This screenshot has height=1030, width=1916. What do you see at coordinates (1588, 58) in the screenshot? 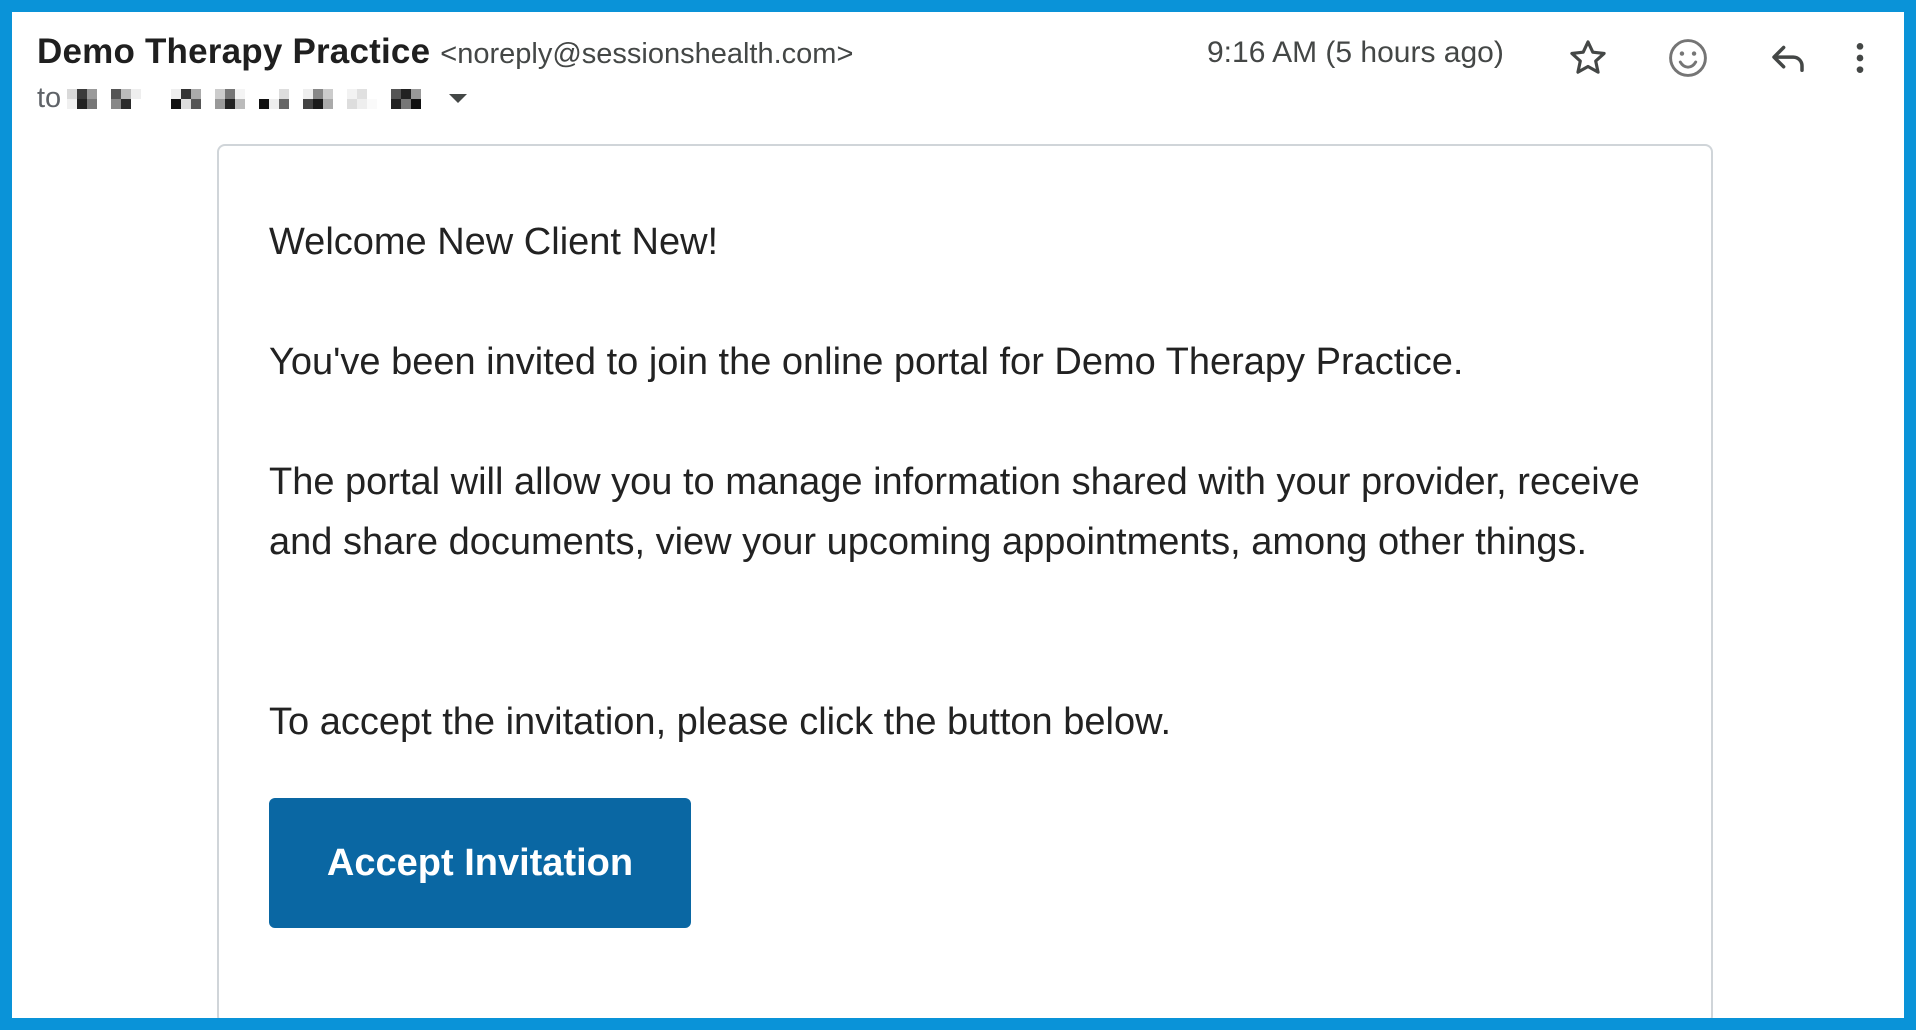
I see `star-icon` at bounding box center [1588, 58].